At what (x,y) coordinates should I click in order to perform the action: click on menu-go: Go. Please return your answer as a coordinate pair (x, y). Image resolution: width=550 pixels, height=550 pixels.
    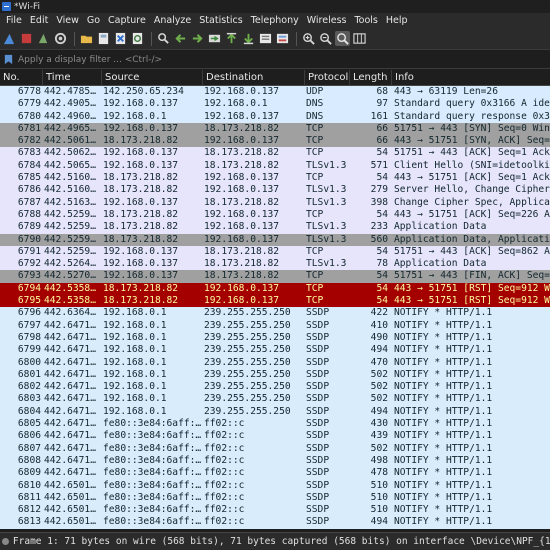
    Looking at the image, I should click on (93, 20).